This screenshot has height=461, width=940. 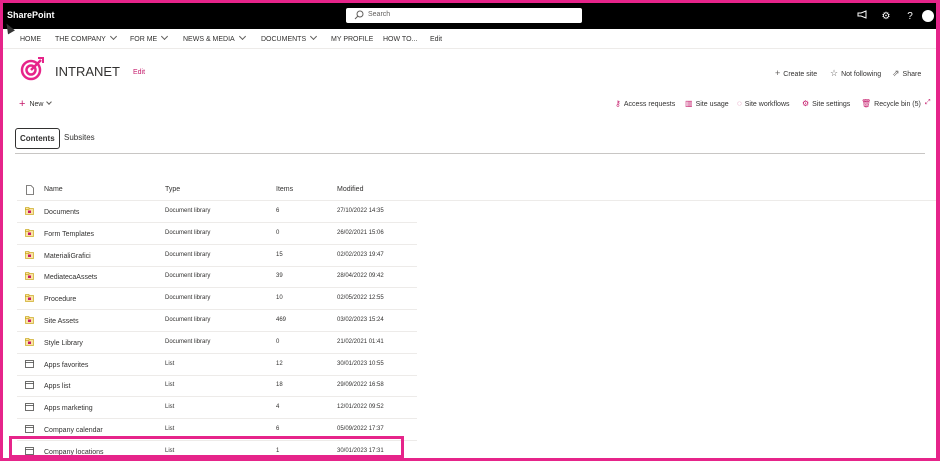 I want to click on column-header-modified: Modified, so click(x=350, y=189).